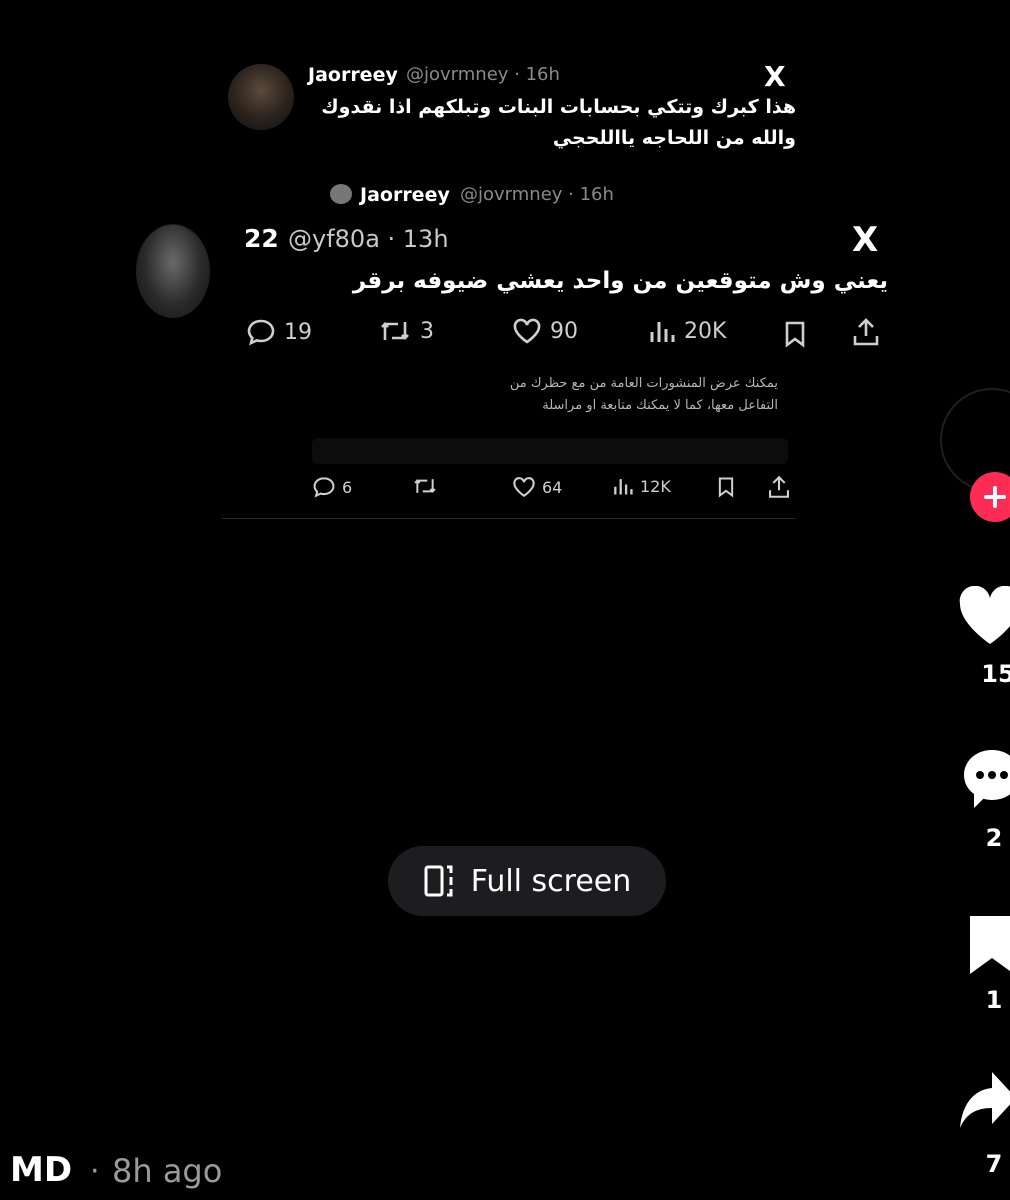  Describe the element at coordinates (705, 331) in the screenshot. I see `views-count: 20K` at that location.